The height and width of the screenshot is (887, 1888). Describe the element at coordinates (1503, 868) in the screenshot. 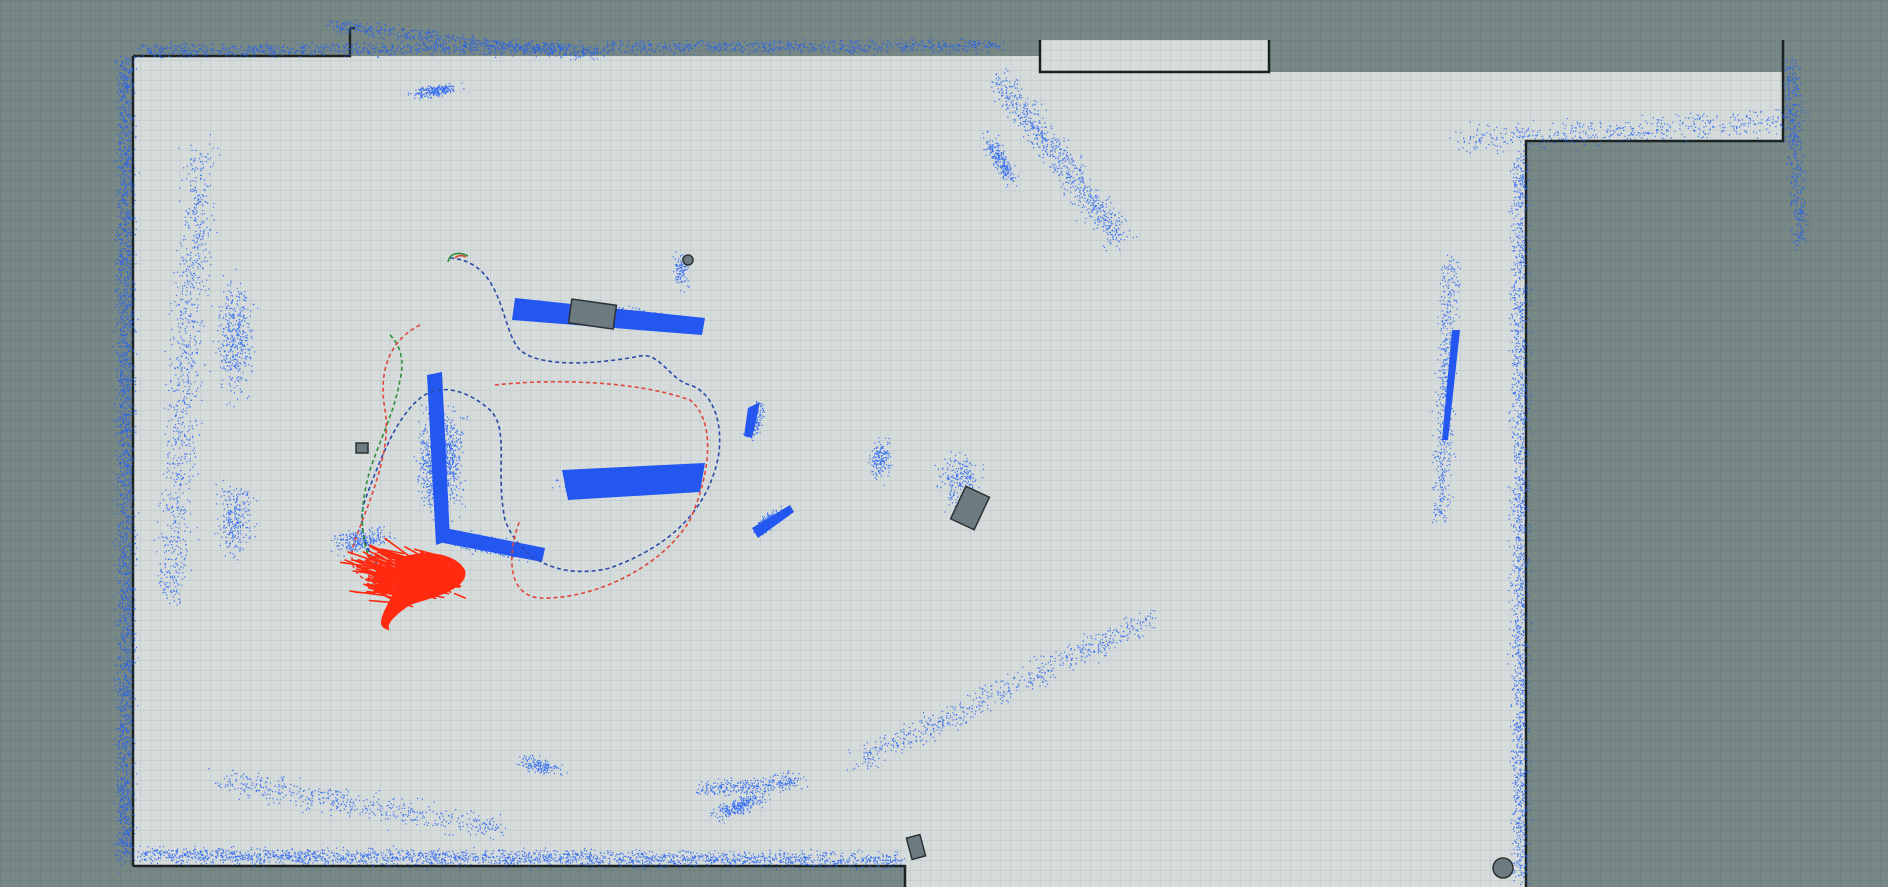

I see `obstacle-round-bottom` at that location.